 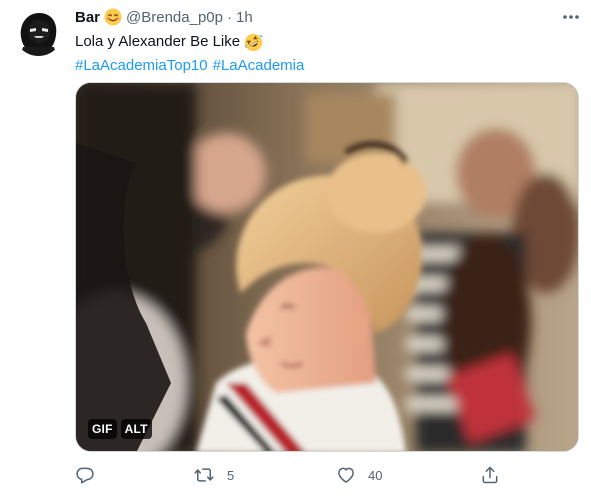 What do you see at coordinates (253, 42) in the screenshot?
I see `rolling-laughing-emoji-icon` at bounding box center [253, 42].